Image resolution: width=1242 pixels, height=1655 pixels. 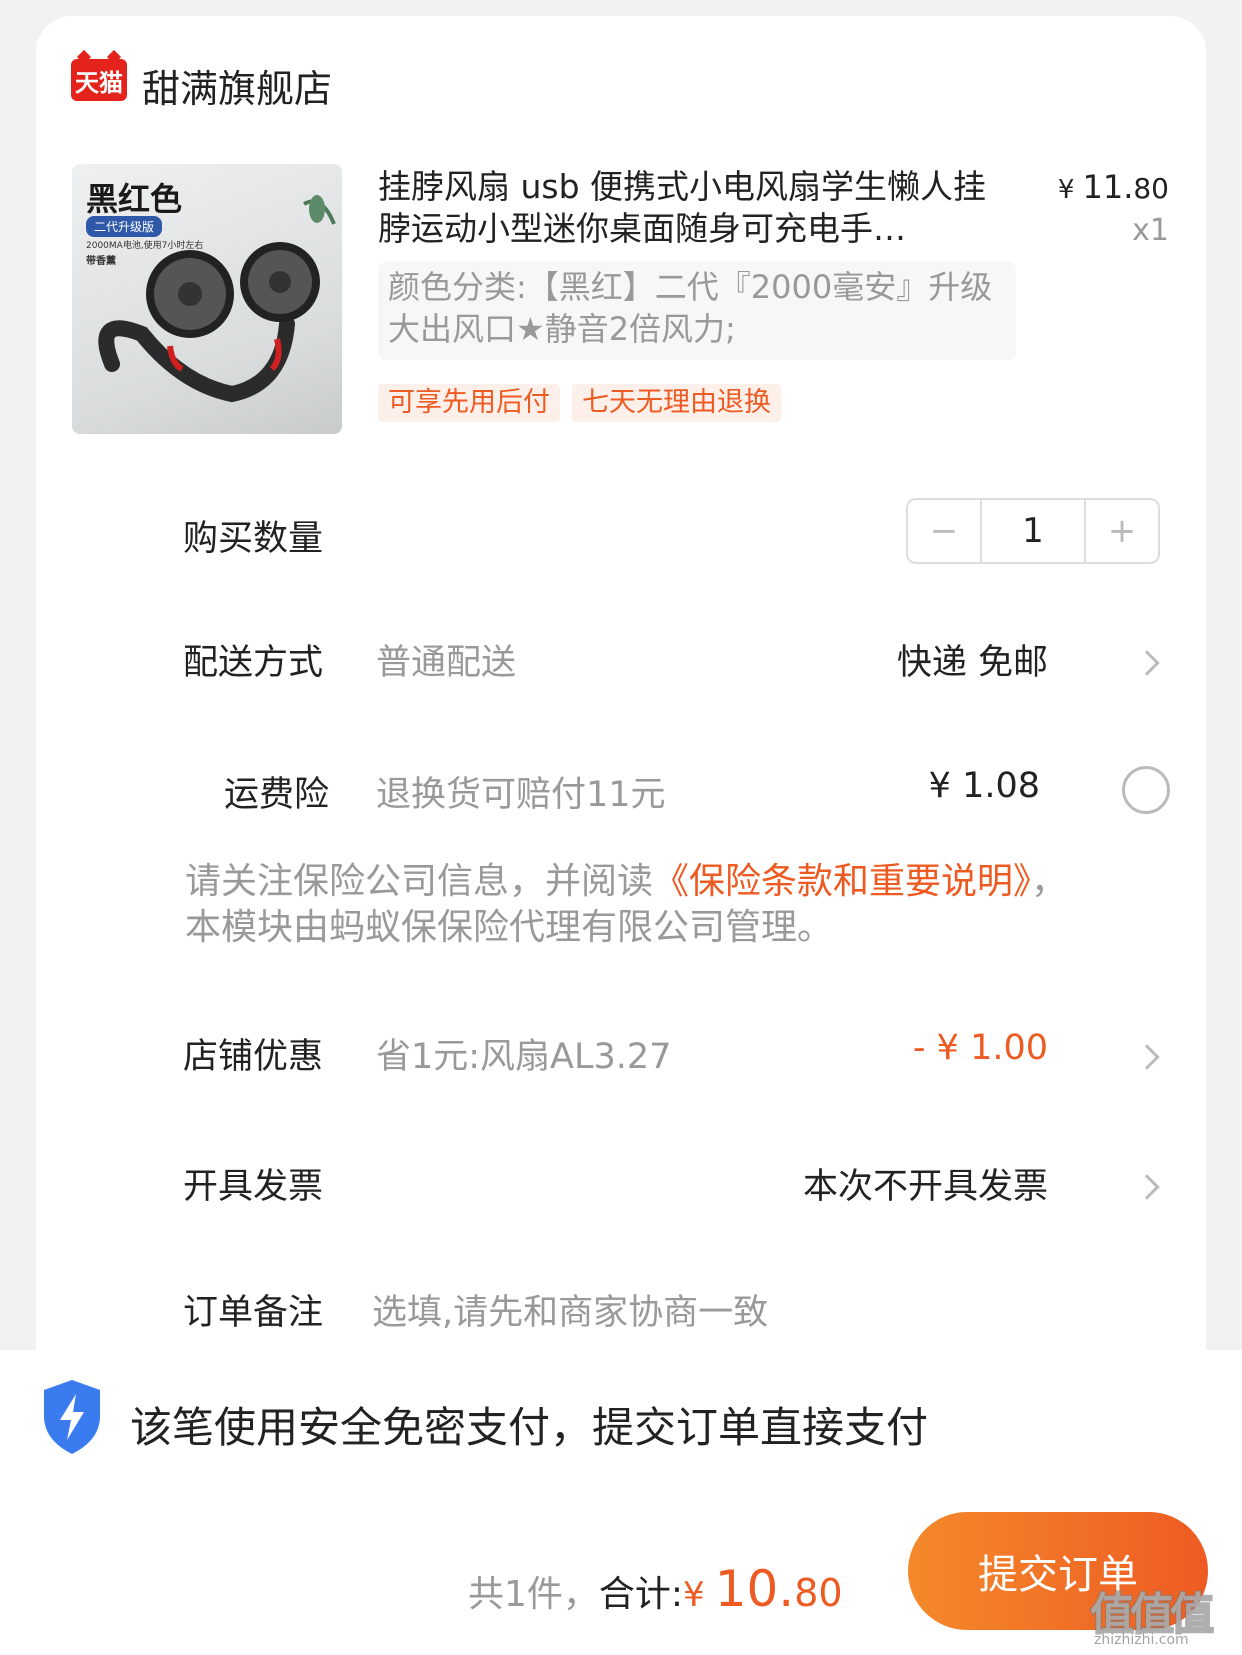 I want to click on watermark-url: zhizhizhi.com, so click(x=1141, y=1640).